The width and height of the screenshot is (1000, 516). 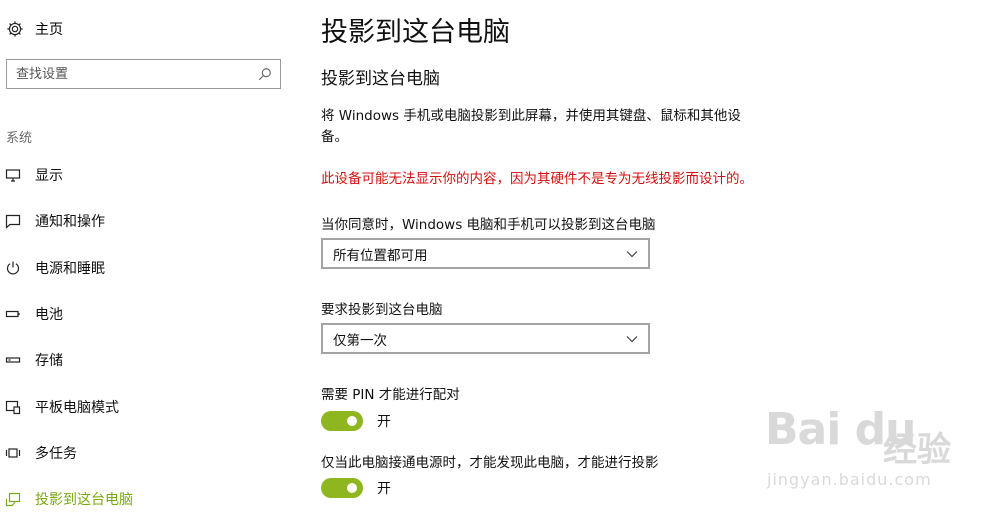 I want to click on sidebar-item-label: 电源和睡眠, so click(x=70, y=269).